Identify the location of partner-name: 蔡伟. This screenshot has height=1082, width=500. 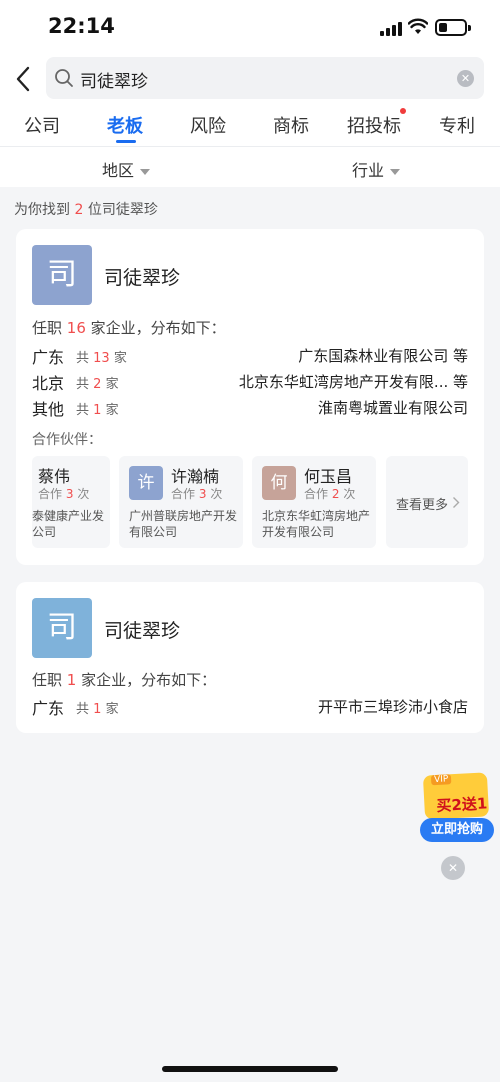
(54, 476).